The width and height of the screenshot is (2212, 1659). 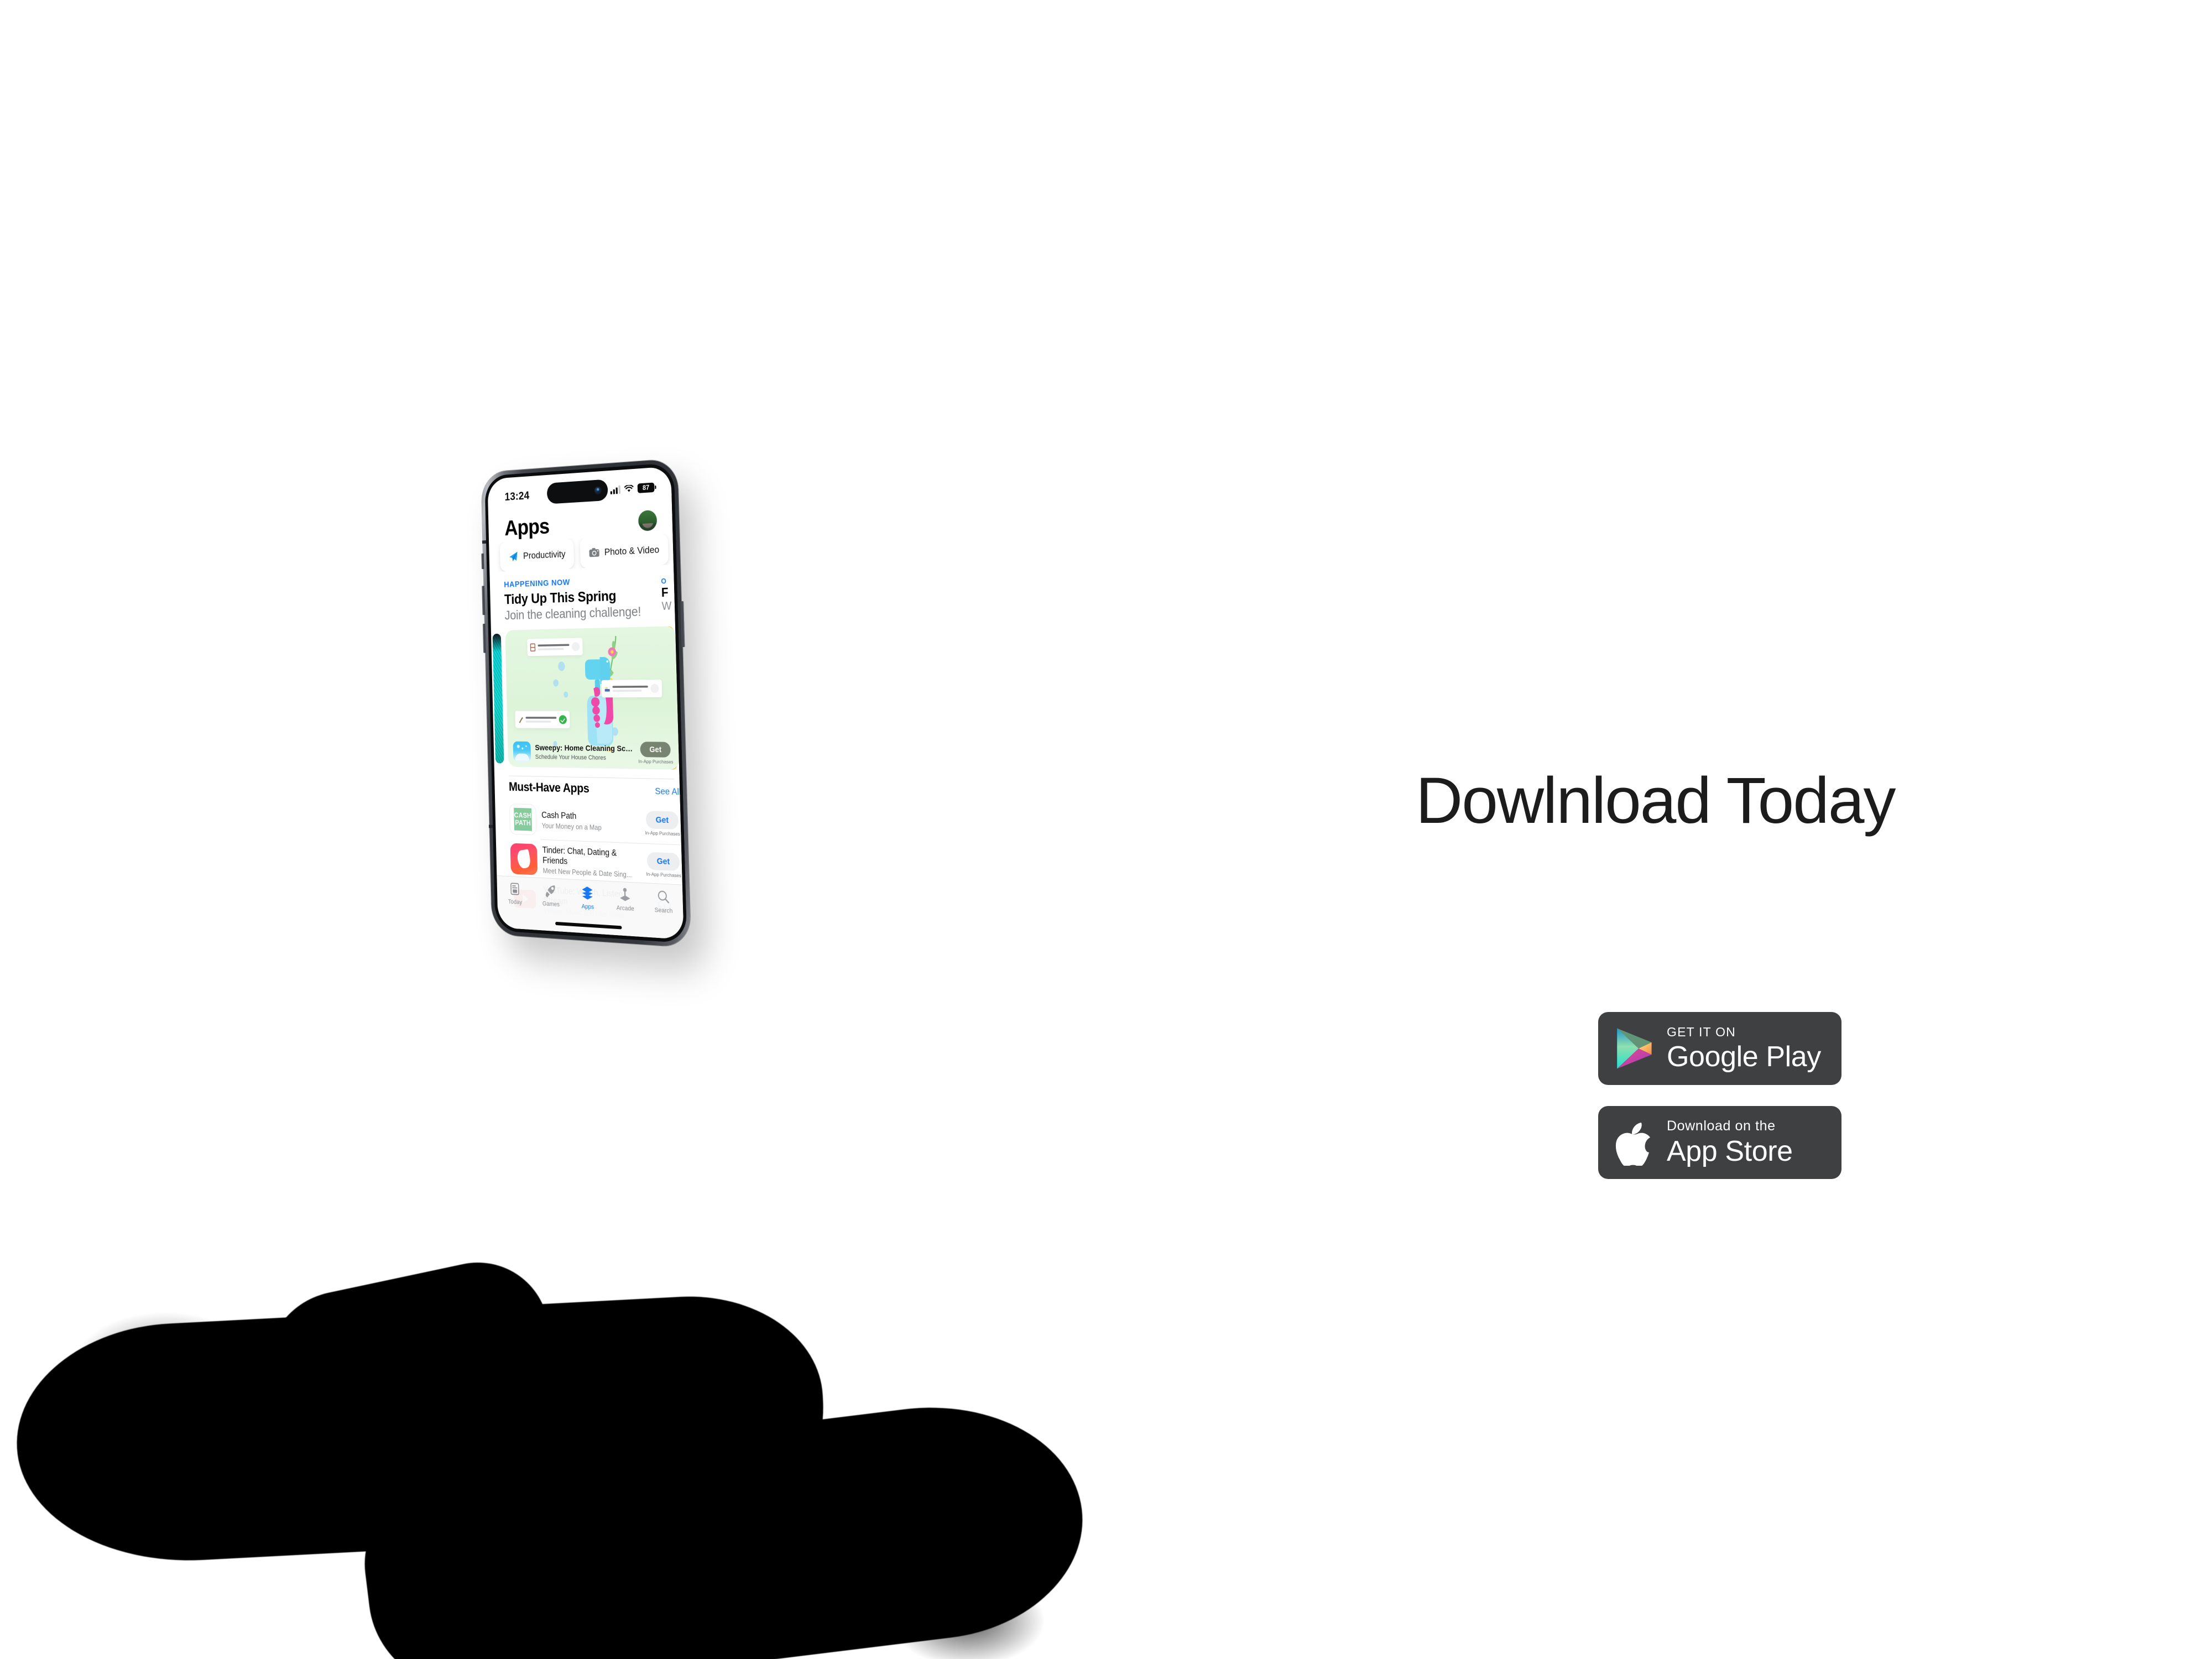 I want to click on battery-icon: 87, so click(x=646, y=488).